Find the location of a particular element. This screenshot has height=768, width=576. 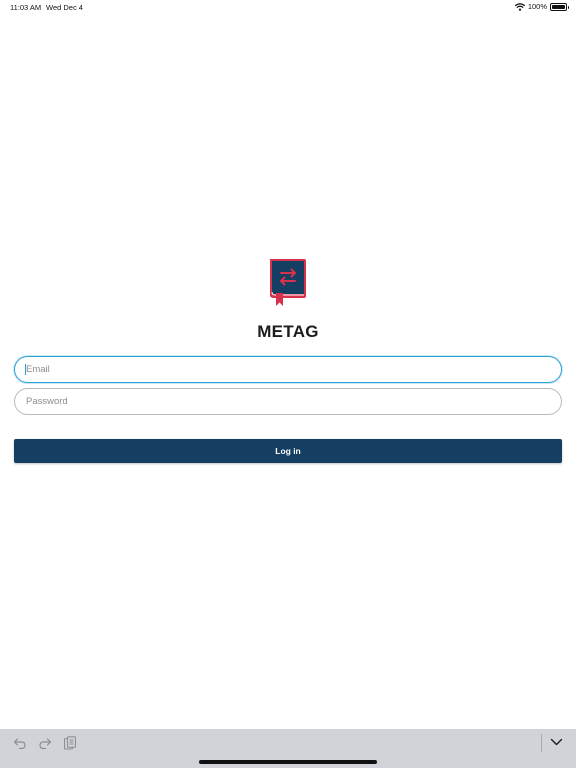

login-button: Log in is located at coordinates (288, 451).